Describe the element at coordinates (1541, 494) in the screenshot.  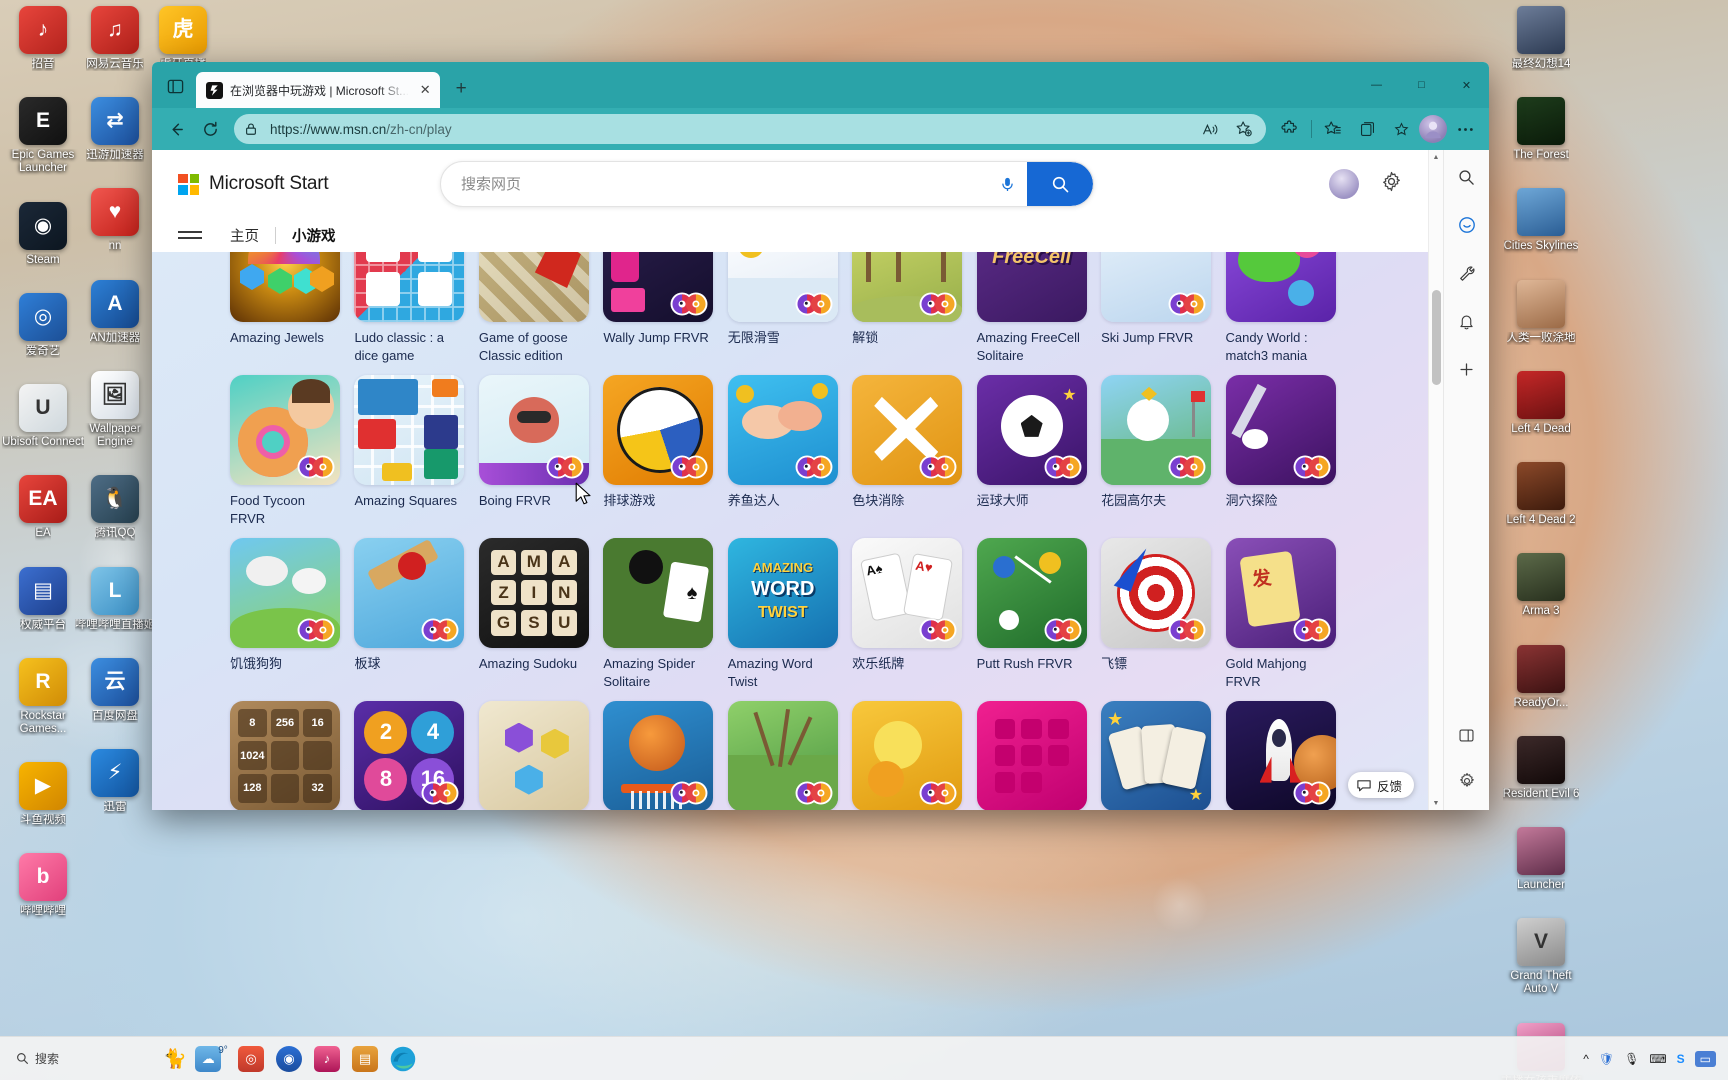
I see `desktop-icon: Left 4 Dead 2` at that location.